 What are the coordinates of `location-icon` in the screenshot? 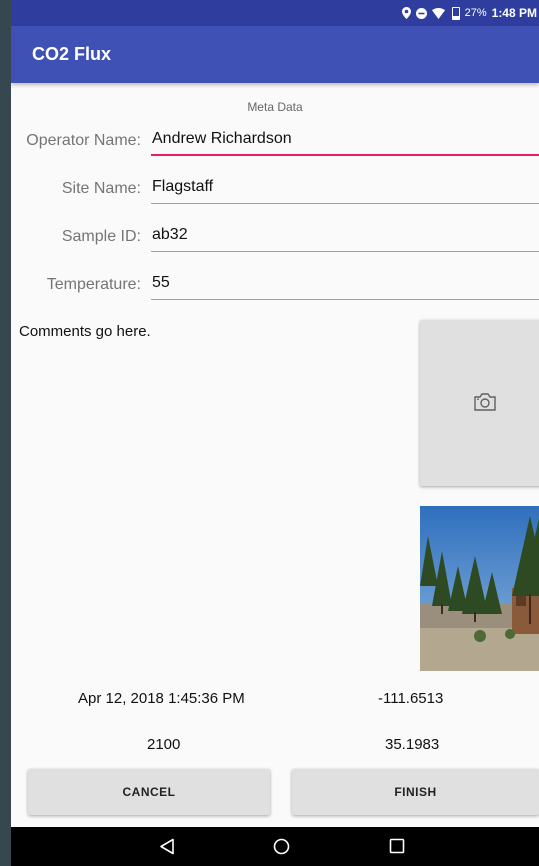 It's located at (406, 13).